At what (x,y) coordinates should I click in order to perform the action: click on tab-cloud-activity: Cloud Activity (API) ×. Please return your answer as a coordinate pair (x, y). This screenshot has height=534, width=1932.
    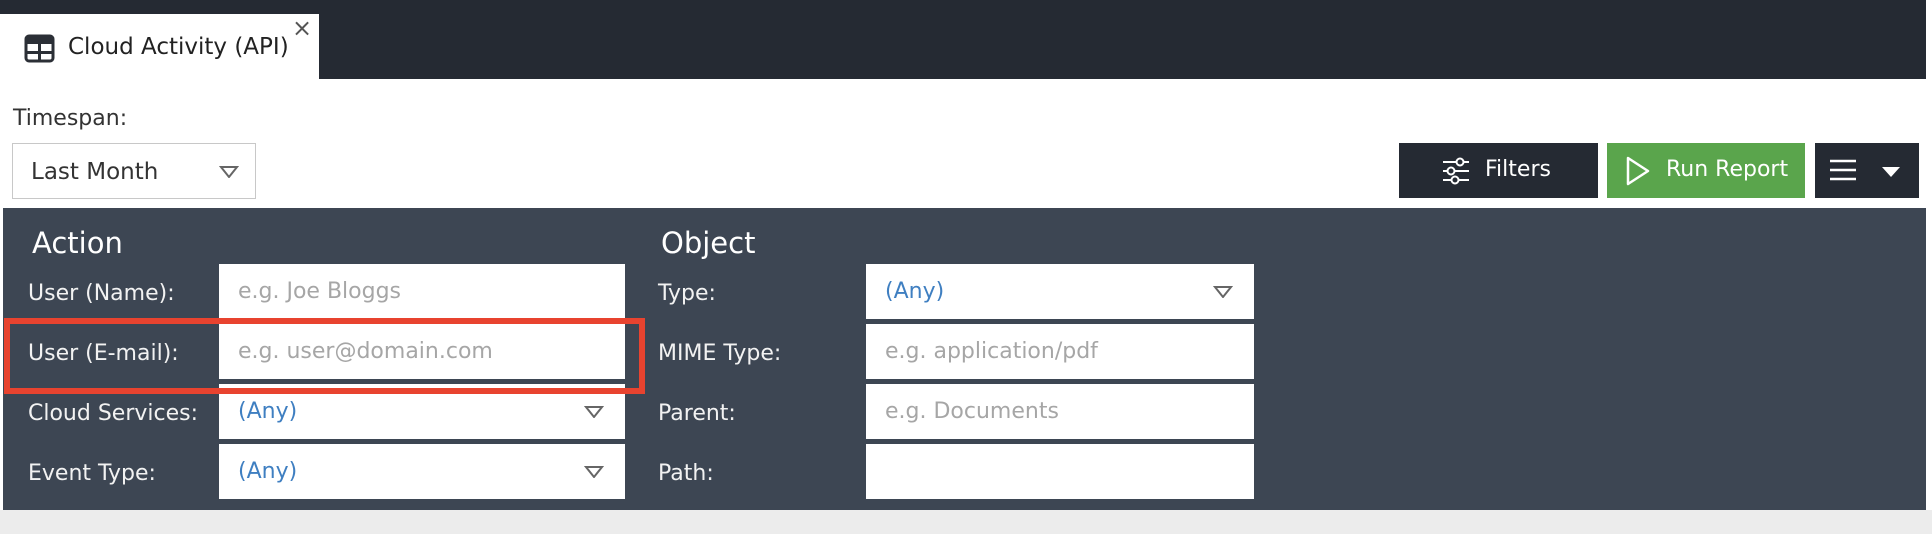
    Looking at the image, I should click on (159, 46).